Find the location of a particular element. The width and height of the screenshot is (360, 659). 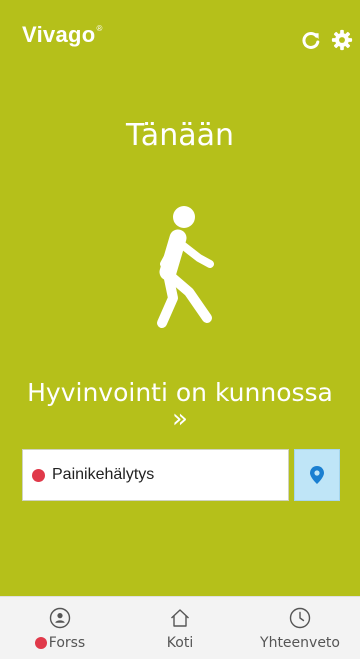

button-alarm-label: Painikehälytys is located at coordinates (103, 474).